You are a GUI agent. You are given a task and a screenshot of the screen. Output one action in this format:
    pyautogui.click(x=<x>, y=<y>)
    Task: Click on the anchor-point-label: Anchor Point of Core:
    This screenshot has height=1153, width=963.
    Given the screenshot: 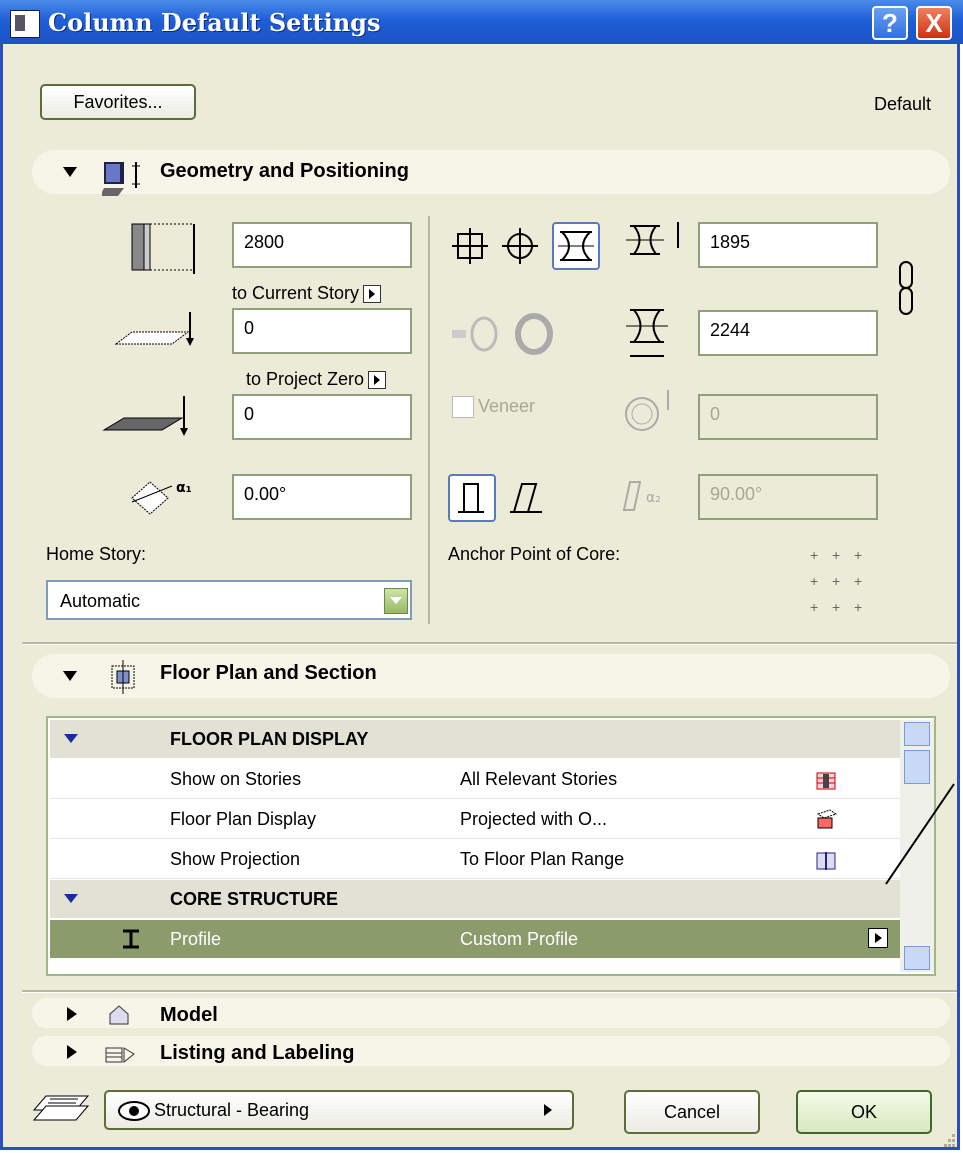 What is the action you would take?
    pyautogui.click(x=534, y=554)
    